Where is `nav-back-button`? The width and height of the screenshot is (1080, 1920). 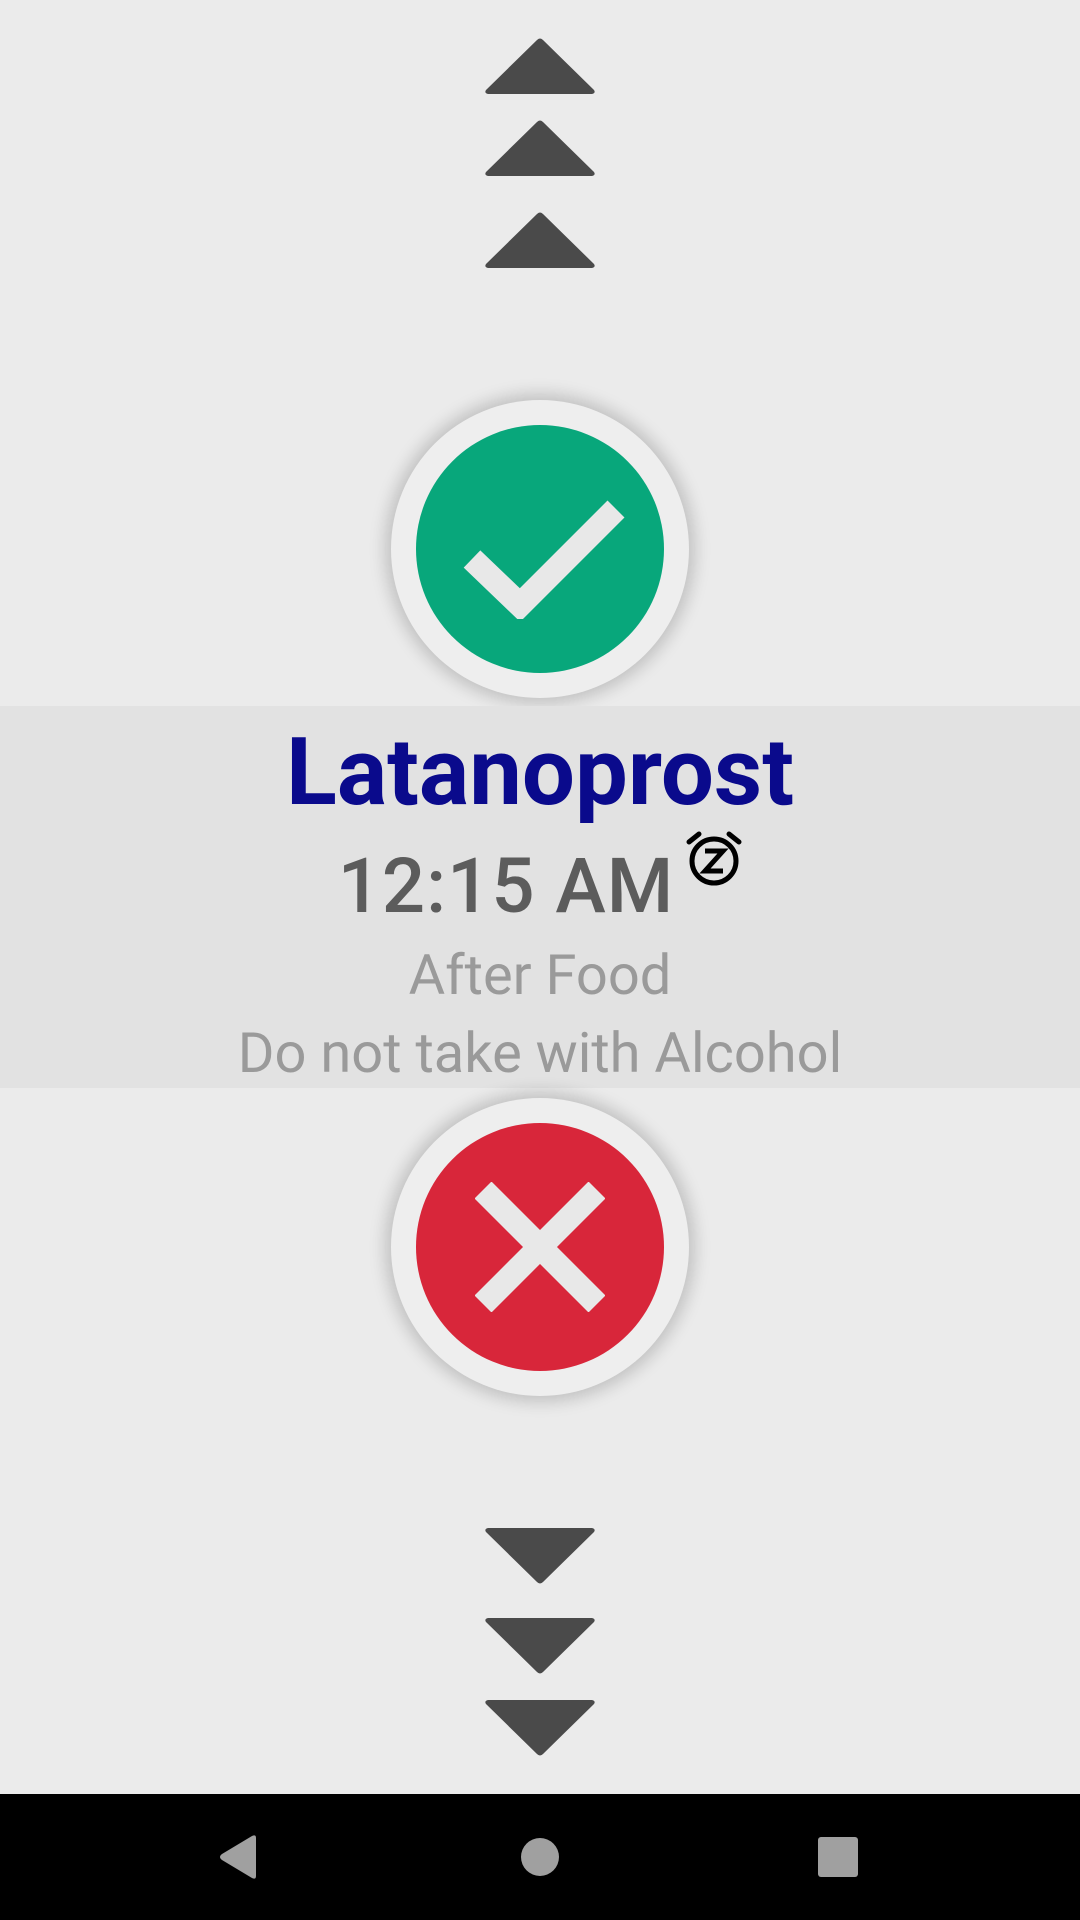 nav-back-button is located at coordinates (239, 1857).